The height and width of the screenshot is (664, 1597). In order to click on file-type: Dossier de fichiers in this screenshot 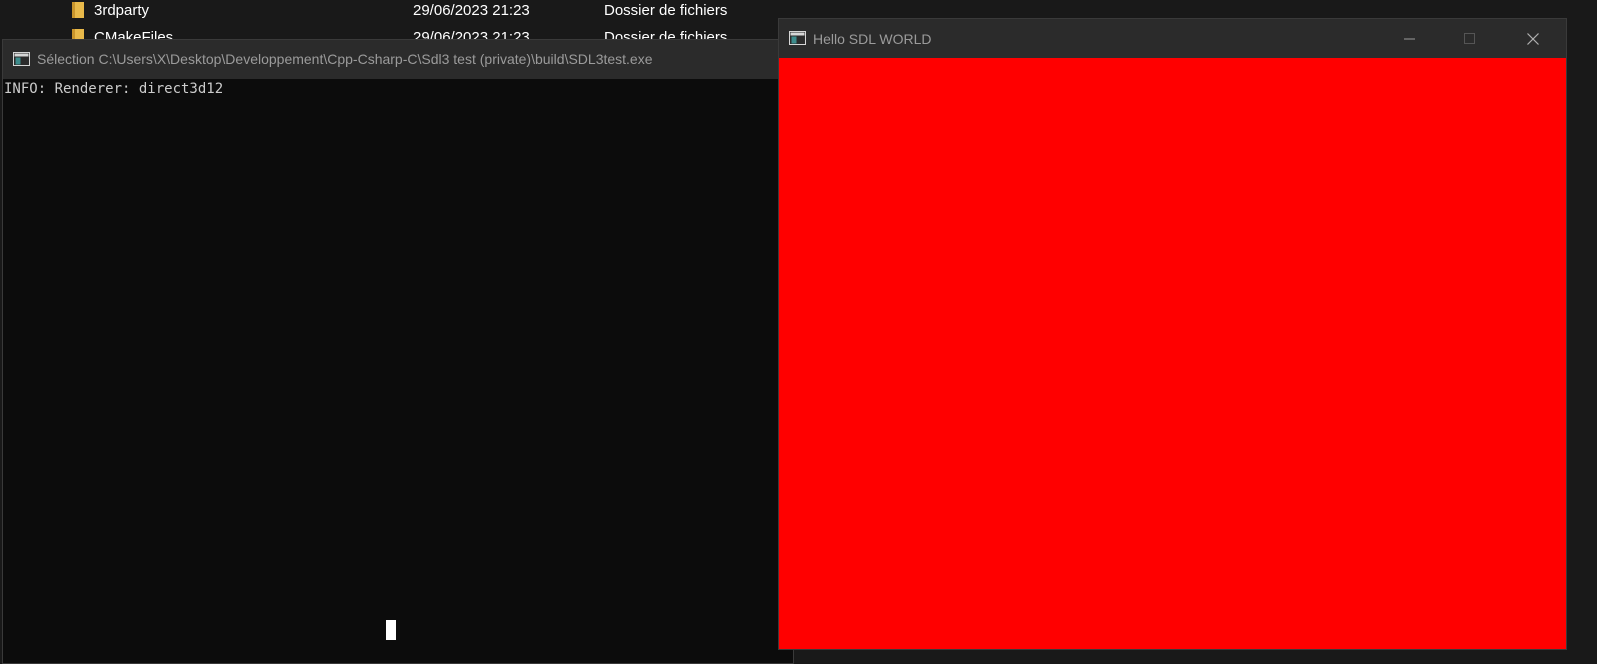, I will do `click(666, 10)`.